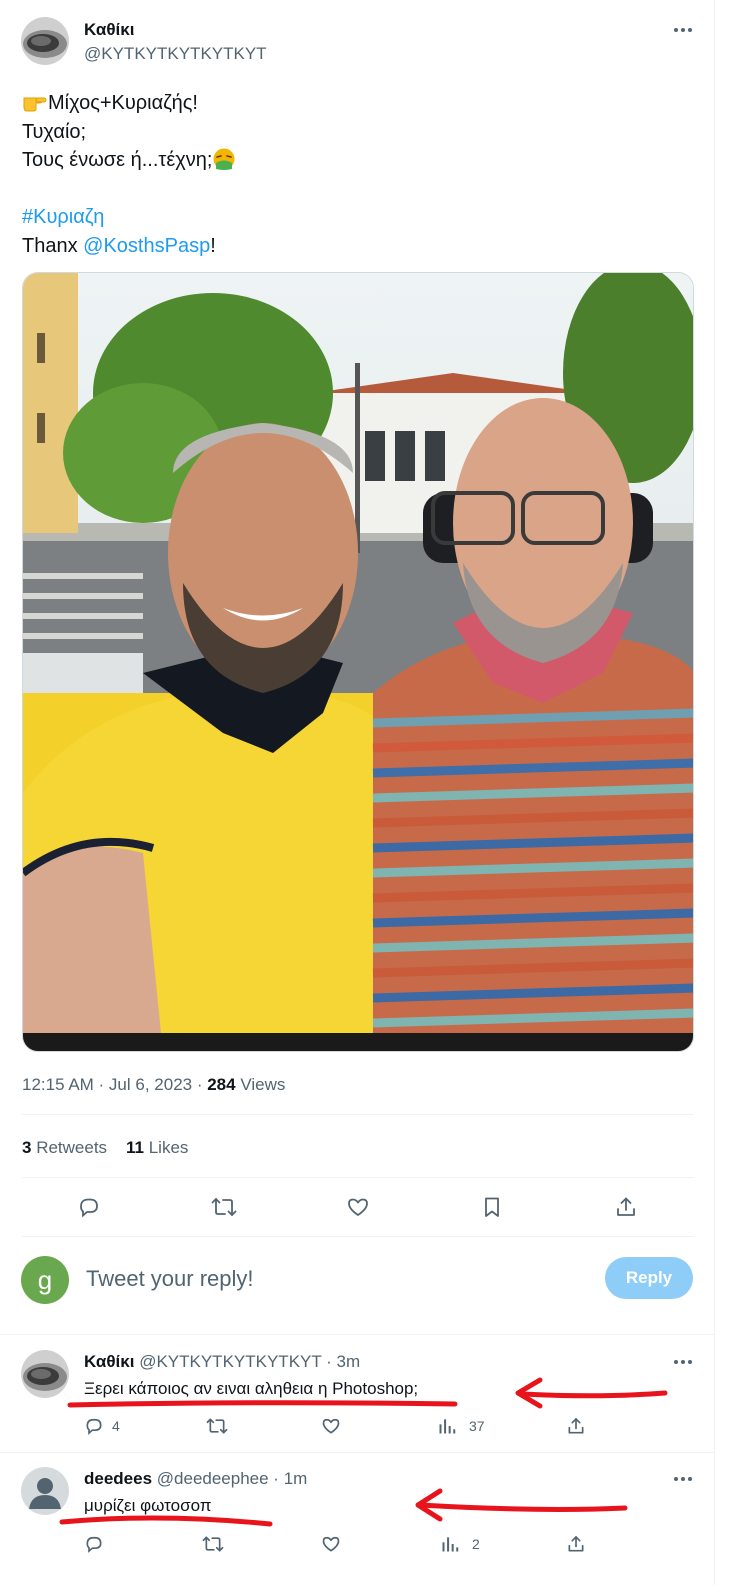  What do you see at coordinates (460, 1544) in the screenshot?
I see `reply-views-action: 2` at bounding box center [460, 1544].